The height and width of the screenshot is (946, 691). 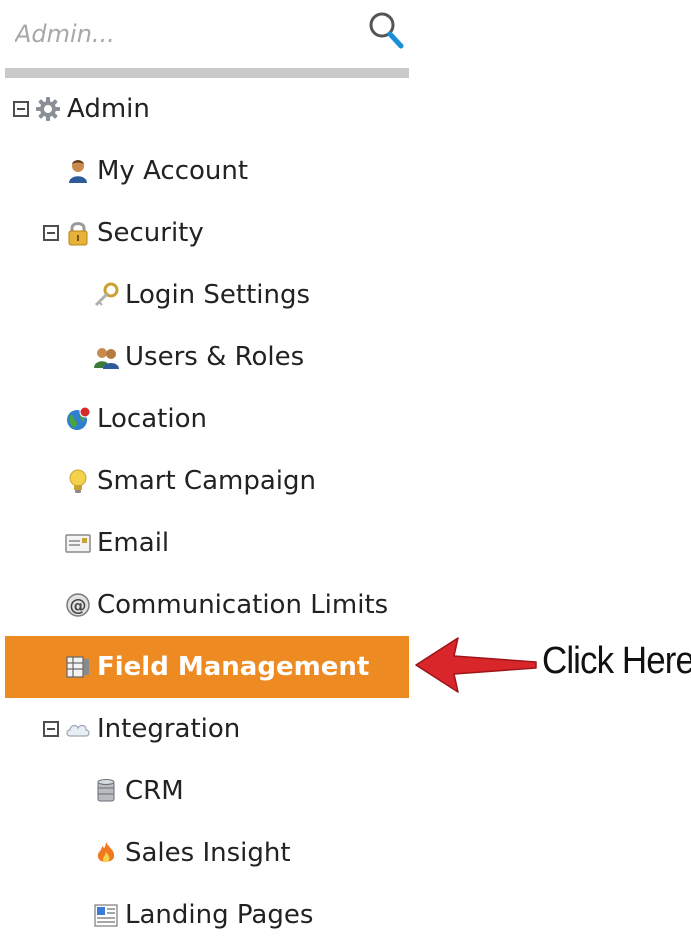 I want to click on tree-item-communication-limits: @ Communication Limits, so click(x=207, y=605).